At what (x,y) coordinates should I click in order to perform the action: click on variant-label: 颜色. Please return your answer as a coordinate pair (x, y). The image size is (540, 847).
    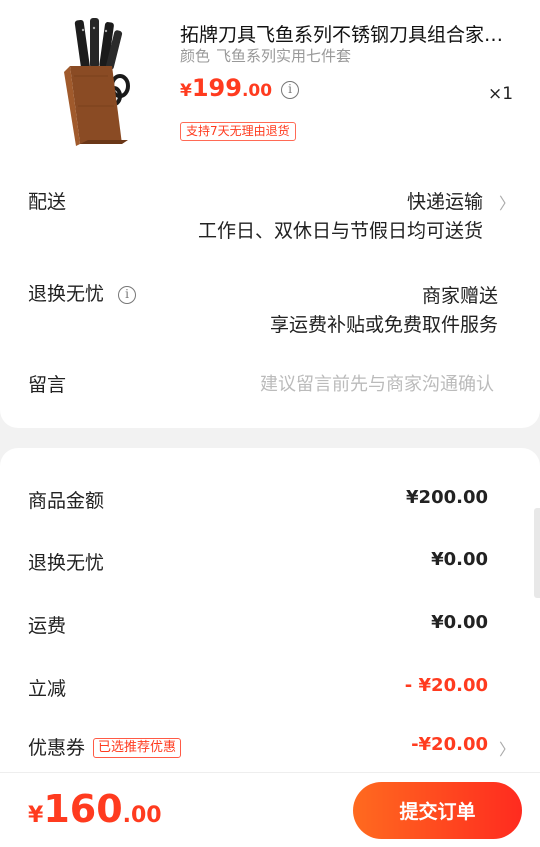
    Looking at the image, I should click on (195, 56).